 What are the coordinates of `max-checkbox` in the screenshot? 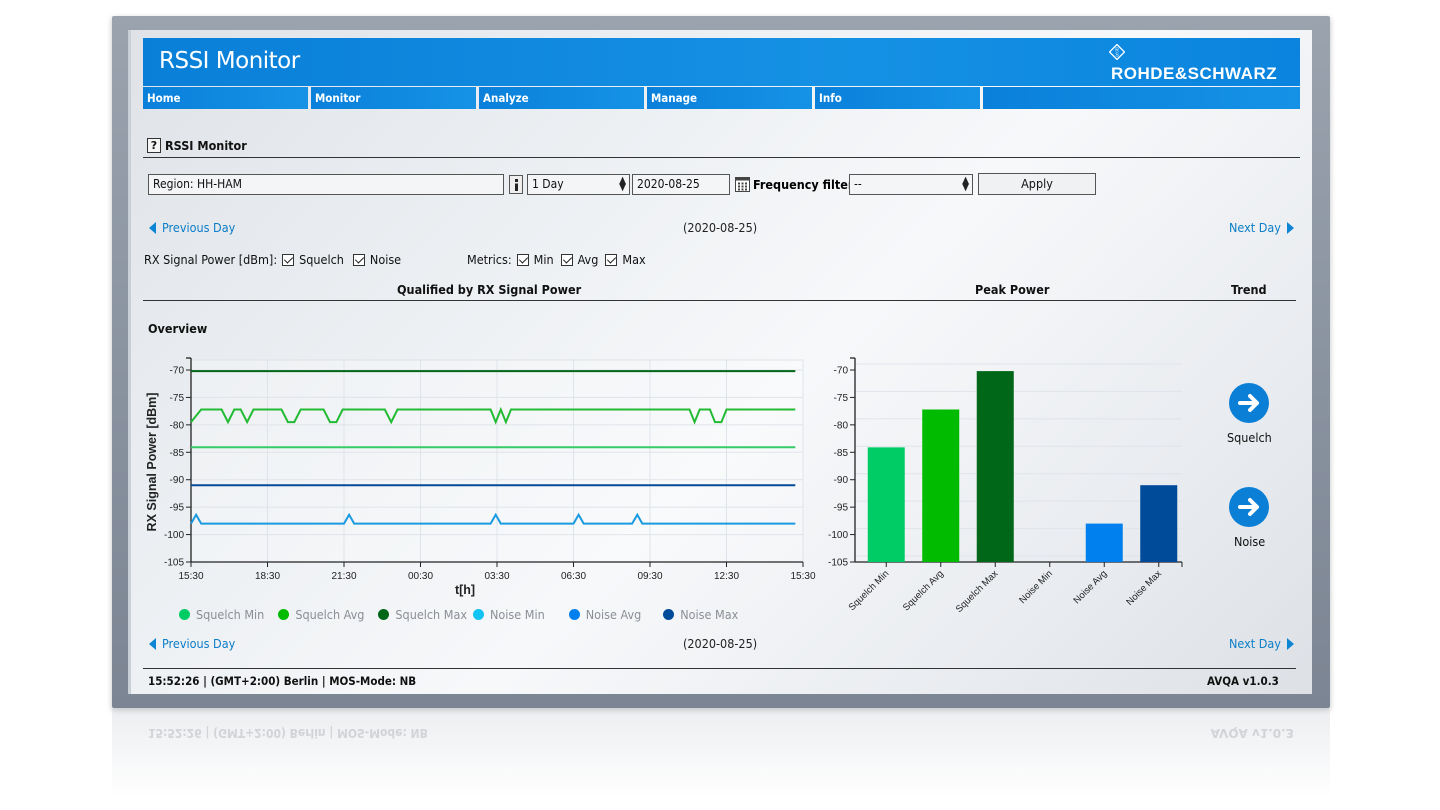 It's located at (611, 259).